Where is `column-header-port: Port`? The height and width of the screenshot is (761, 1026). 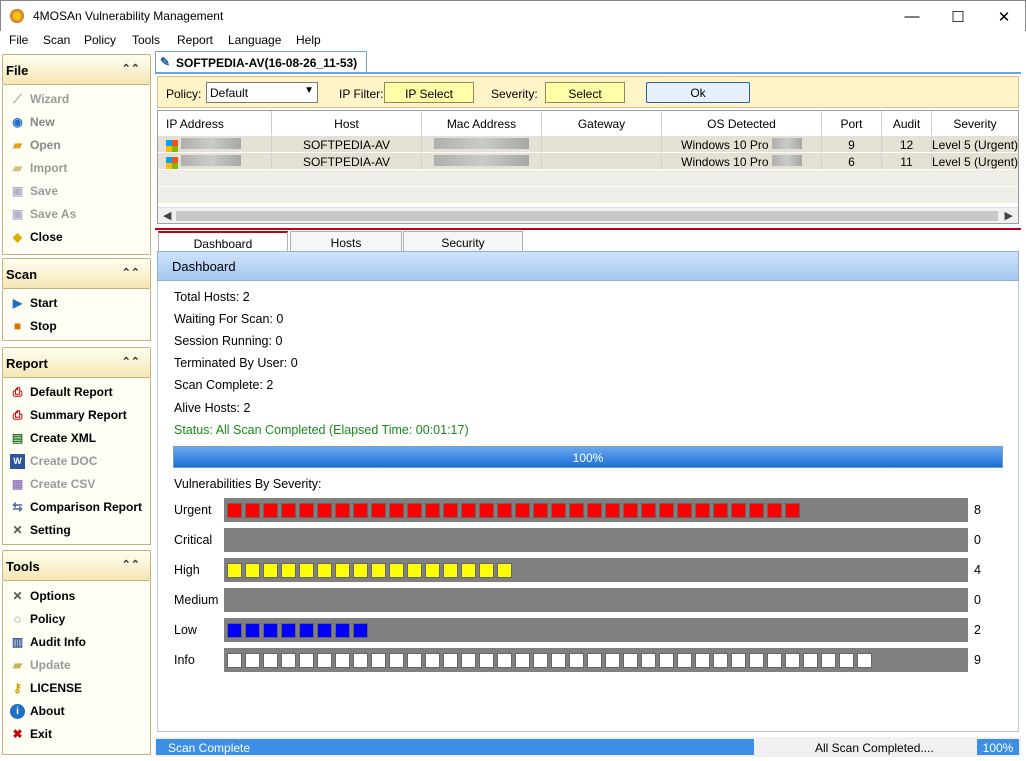 column-header-port: Port is located at coordinates (852, 123).